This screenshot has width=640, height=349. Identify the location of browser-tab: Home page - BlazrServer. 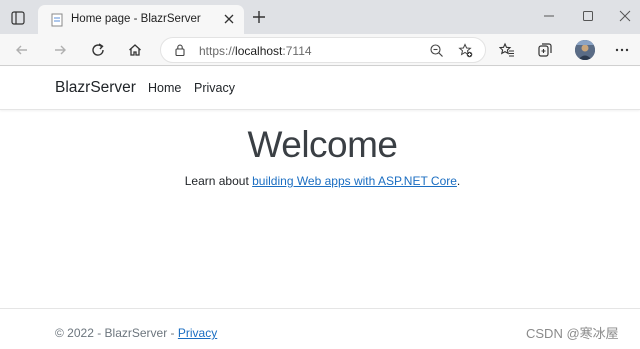
(141, 19).